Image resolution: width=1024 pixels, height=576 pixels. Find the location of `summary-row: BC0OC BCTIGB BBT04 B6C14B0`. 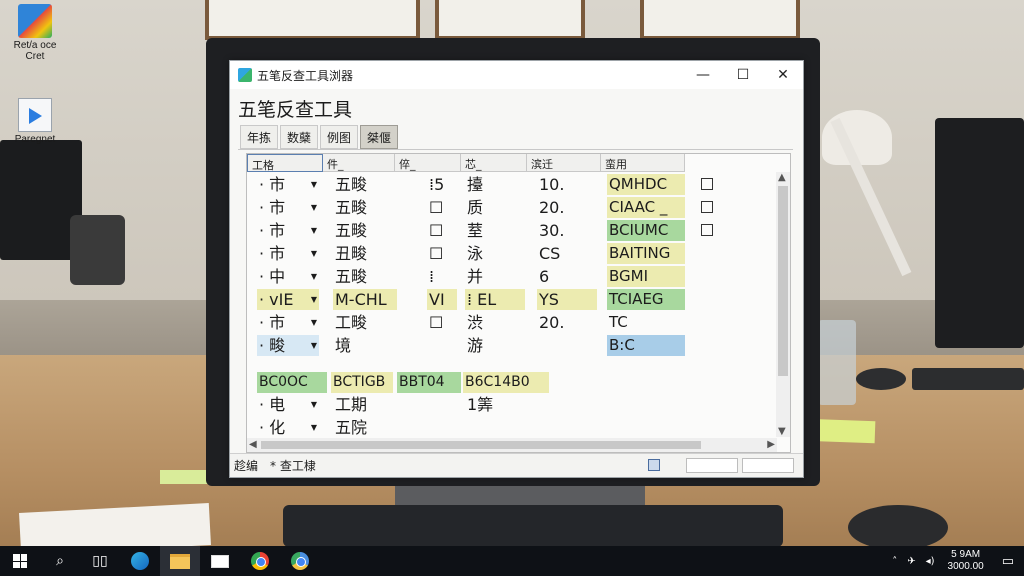

summary-row: BC0OC BCTIGB BBT04 B6C14B0 is located at coordinates (512, 383).